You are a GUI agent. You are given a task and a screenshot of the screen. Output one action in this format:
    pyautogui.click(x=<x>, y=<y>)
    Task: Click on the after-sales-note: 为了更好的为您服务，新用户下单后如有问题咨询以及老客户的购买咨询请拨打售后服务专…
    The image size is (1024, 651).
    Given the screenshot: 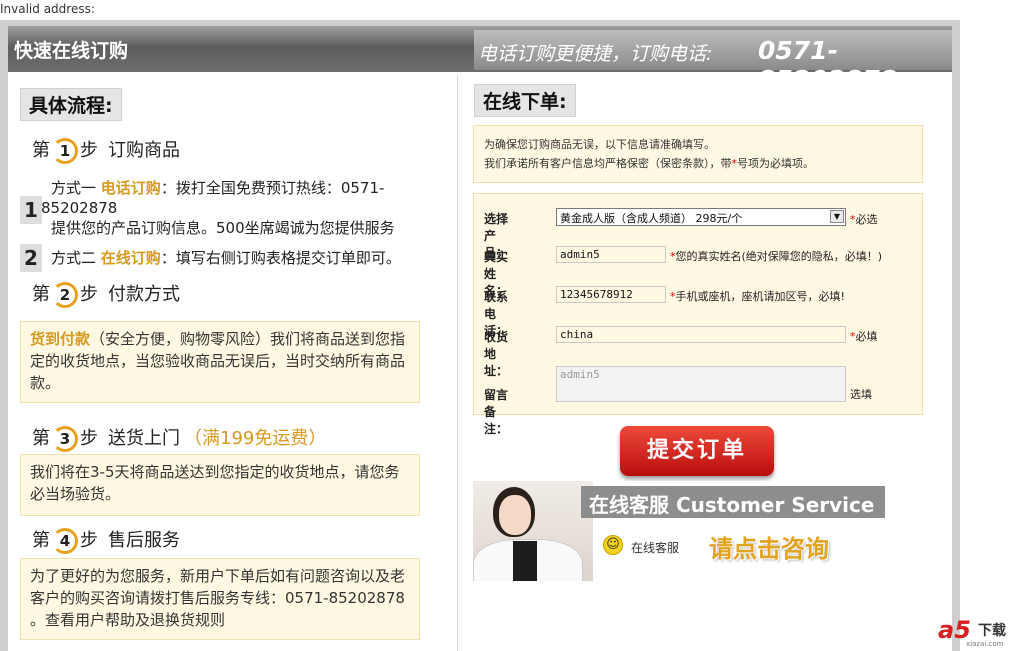 What is the action you would take?
    pyautogui.click(x=220, y=599)
    